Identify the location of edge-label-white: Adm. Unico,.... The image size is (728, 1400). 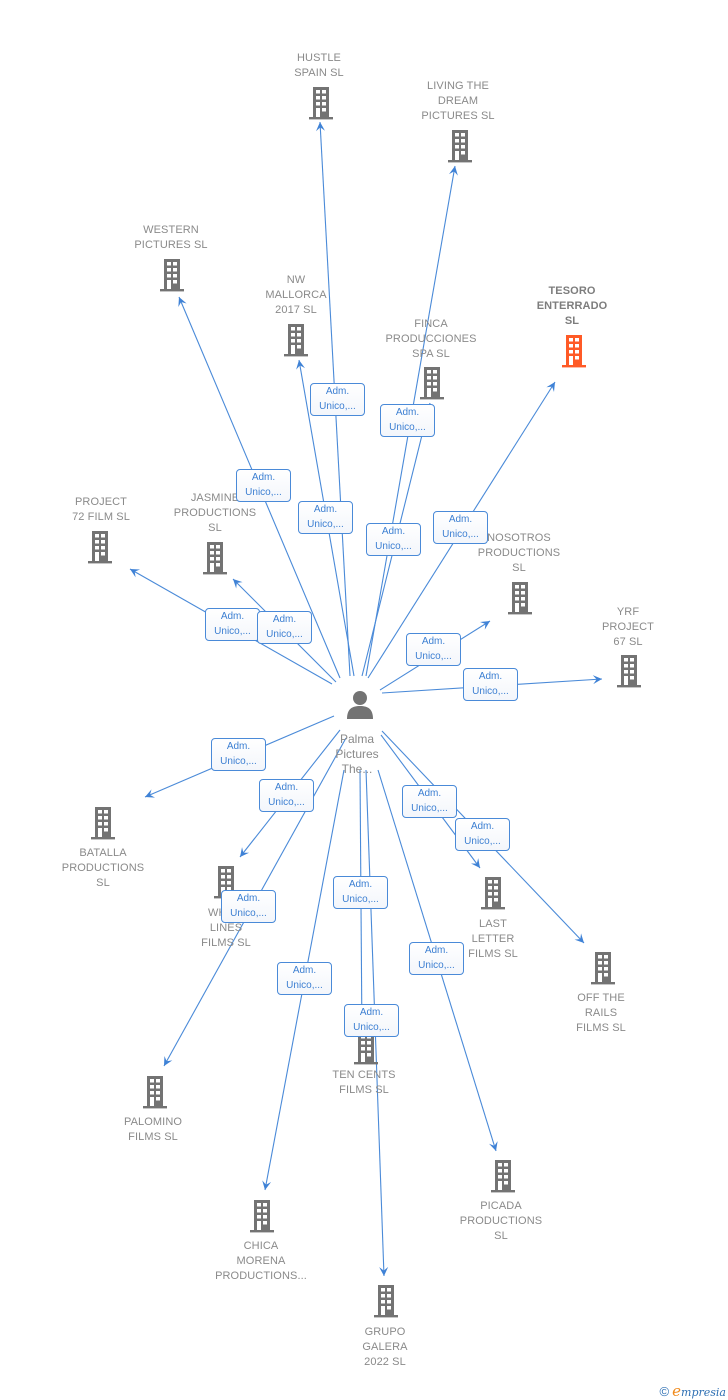
(286, 795).